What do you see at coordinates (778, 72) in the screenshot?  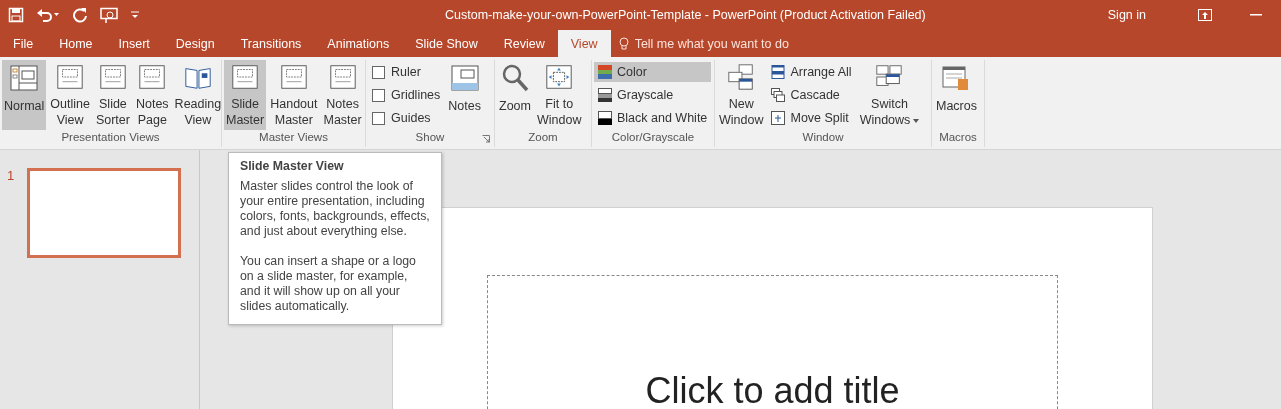 I see `arrange-all-icon` at bounding box center [778, 72].